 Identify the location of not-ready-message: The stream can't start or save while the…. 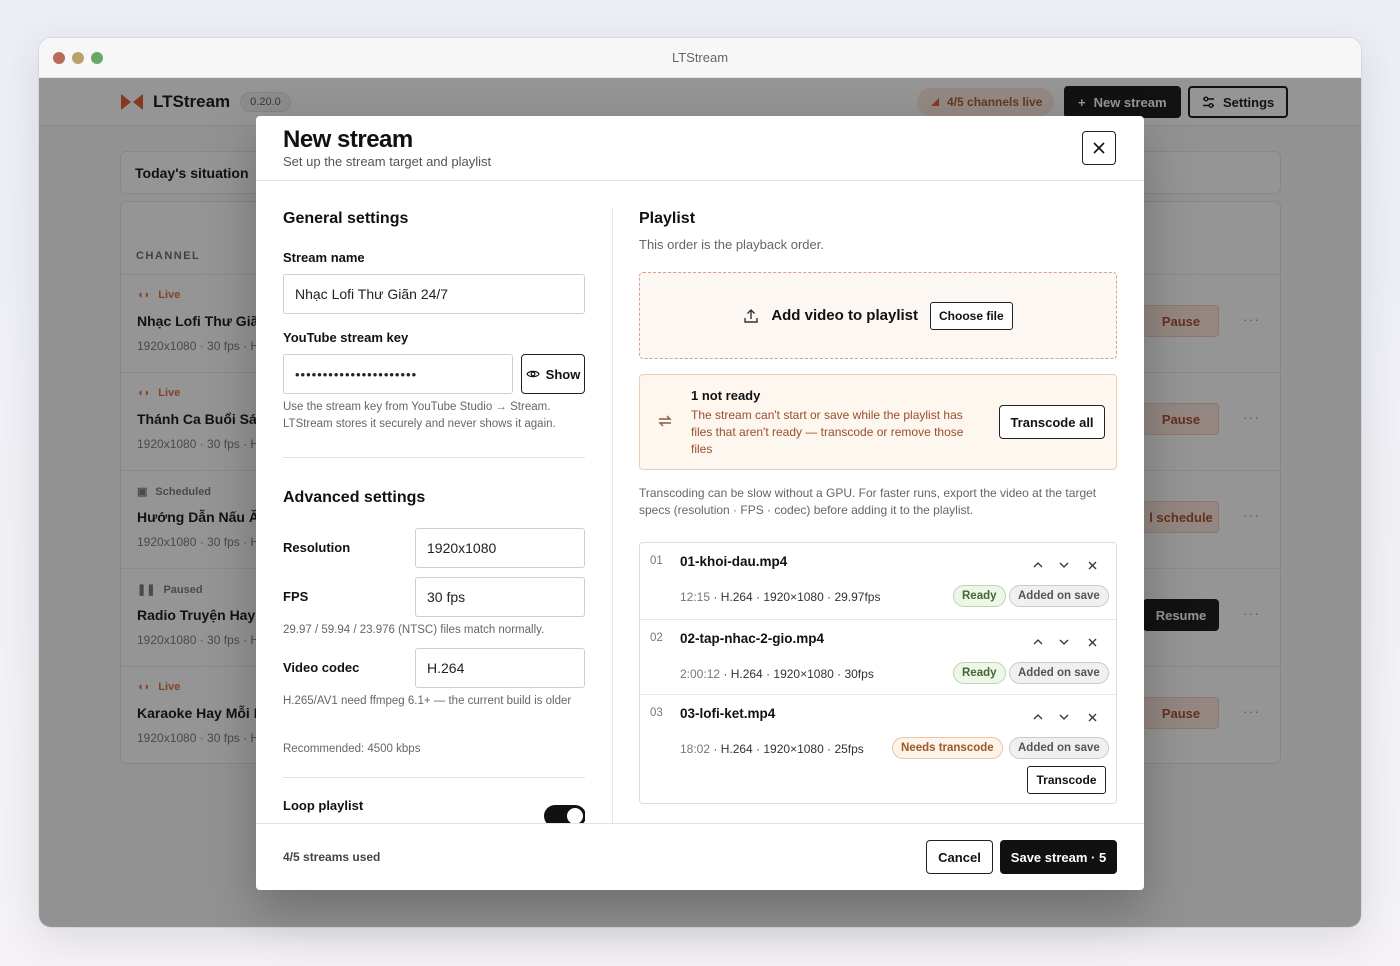
(827, 432).